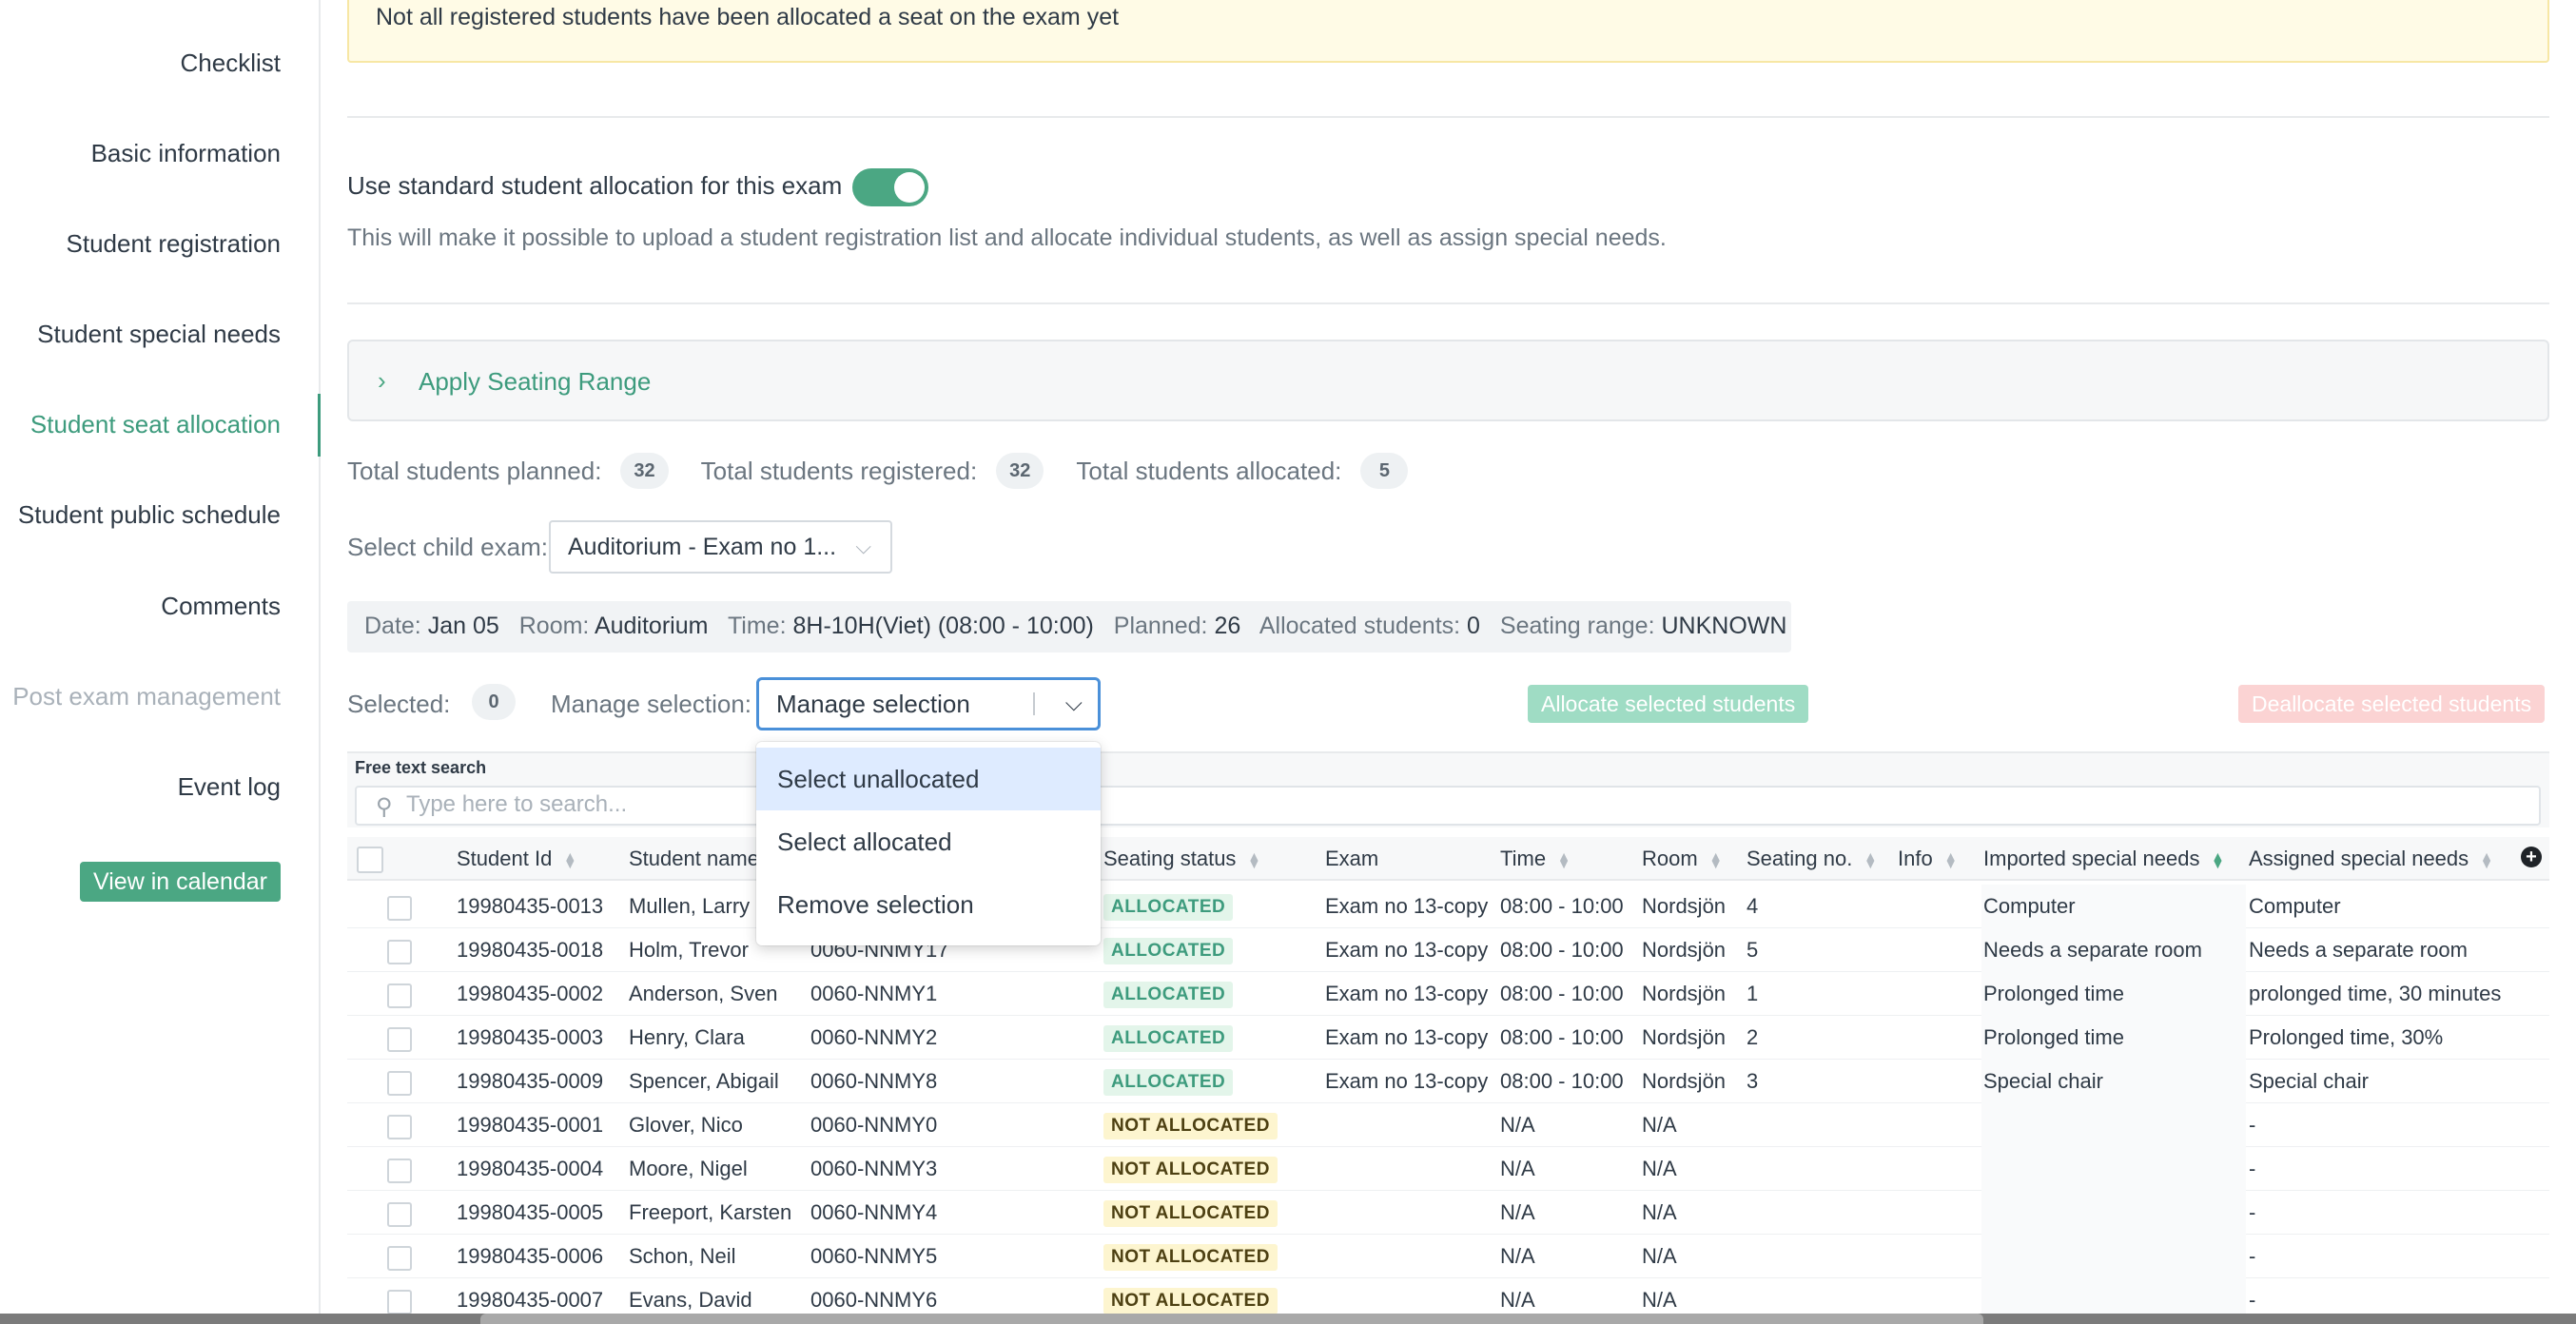 The image size is (2576, 1324). What do you see at coordinates (1473, 626) in the screenshot?
I see `allocated-info-value: 0` at bounding box center [1473, 626].